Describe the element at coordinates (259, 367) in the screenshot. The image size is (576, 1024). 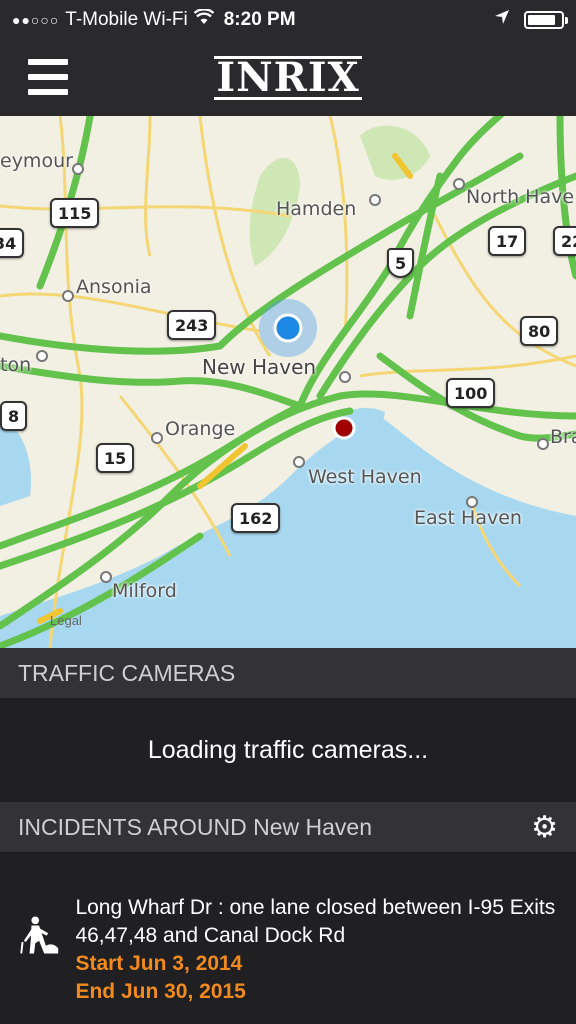
I see `place-label-new-haven: New Haven` at that location.